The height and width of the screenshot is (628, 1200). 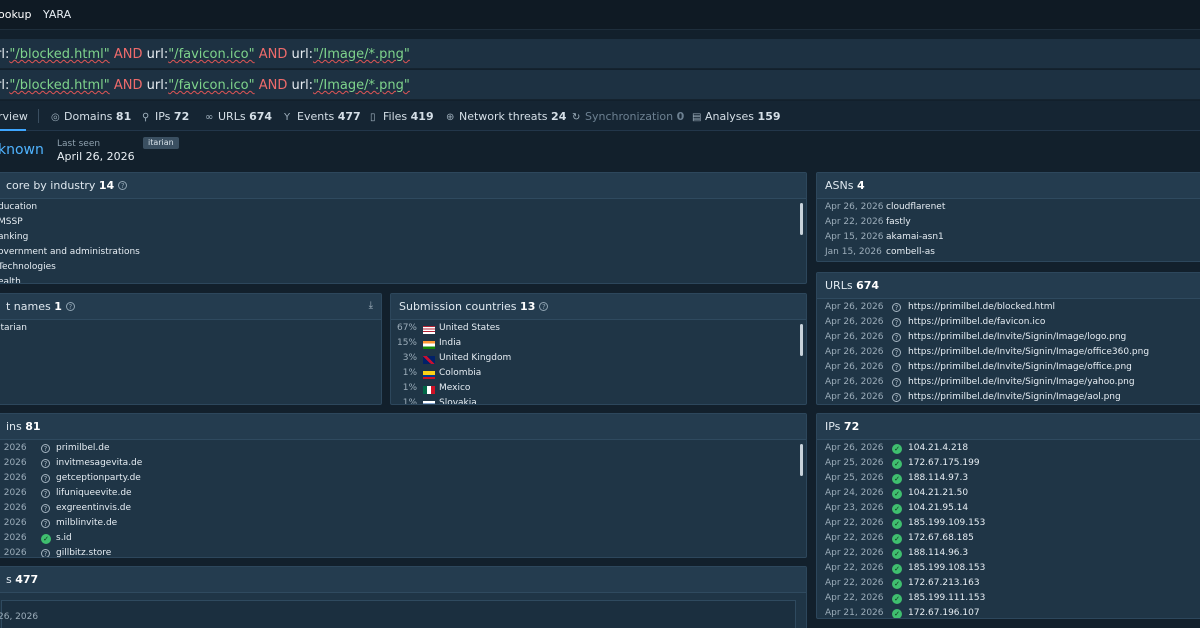 I want to click on tab-files-count: 419, so click(x=422, y=116).